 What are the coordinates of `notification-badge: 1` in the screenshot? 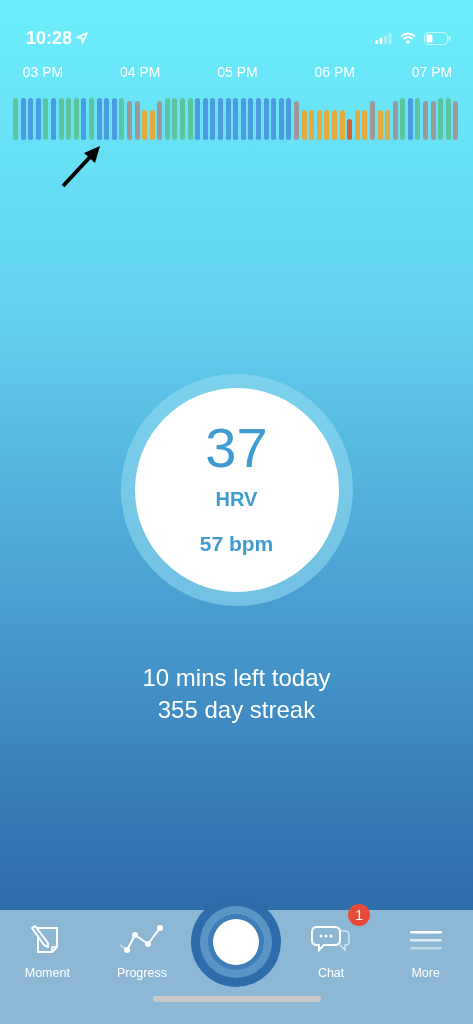 It's located at (359, 915).